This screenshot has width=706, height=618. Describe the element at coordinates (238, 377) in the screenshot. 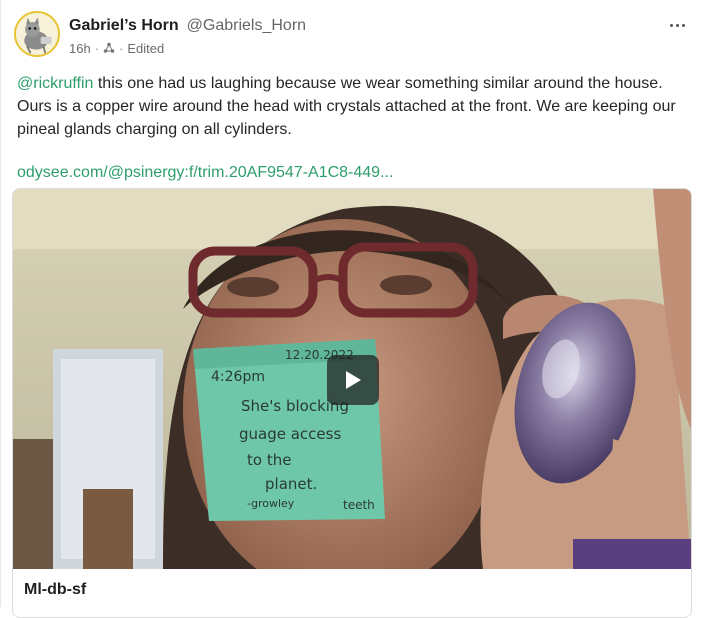

I see `sticky-note-line: 4:26pm` at that location.